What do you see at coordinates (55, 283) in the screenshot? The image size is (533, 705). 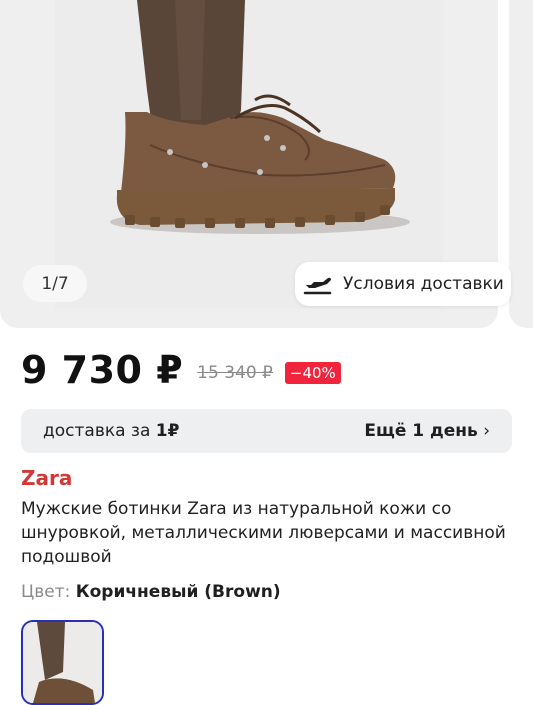 I see `image-counter: 1/7` at bounding box center [55, 283].